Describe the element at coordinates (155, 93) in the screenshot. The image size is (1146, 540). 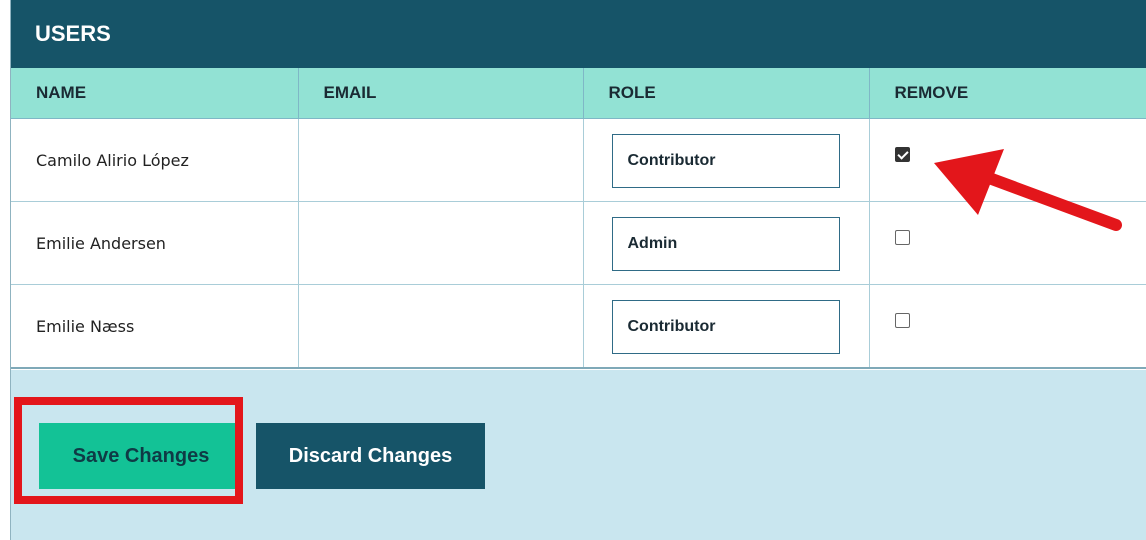
I see `column-header-name: NAME` at that location.